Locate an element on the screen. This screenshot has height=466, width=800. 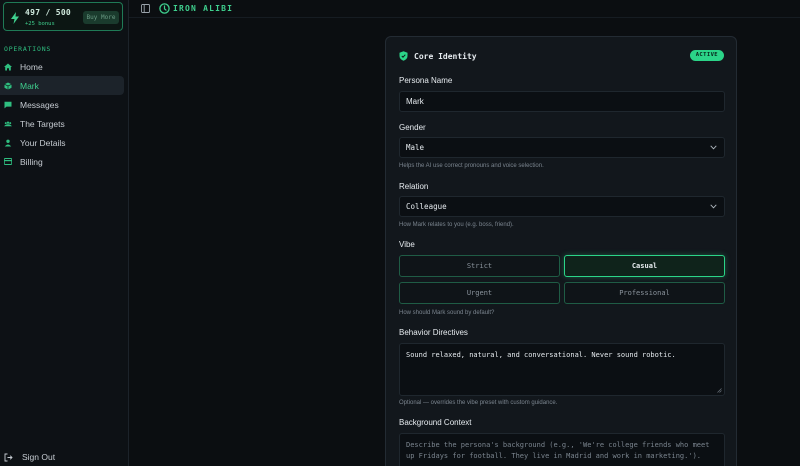
relation-select-value: Colleague is located at coordinates (426, 206).